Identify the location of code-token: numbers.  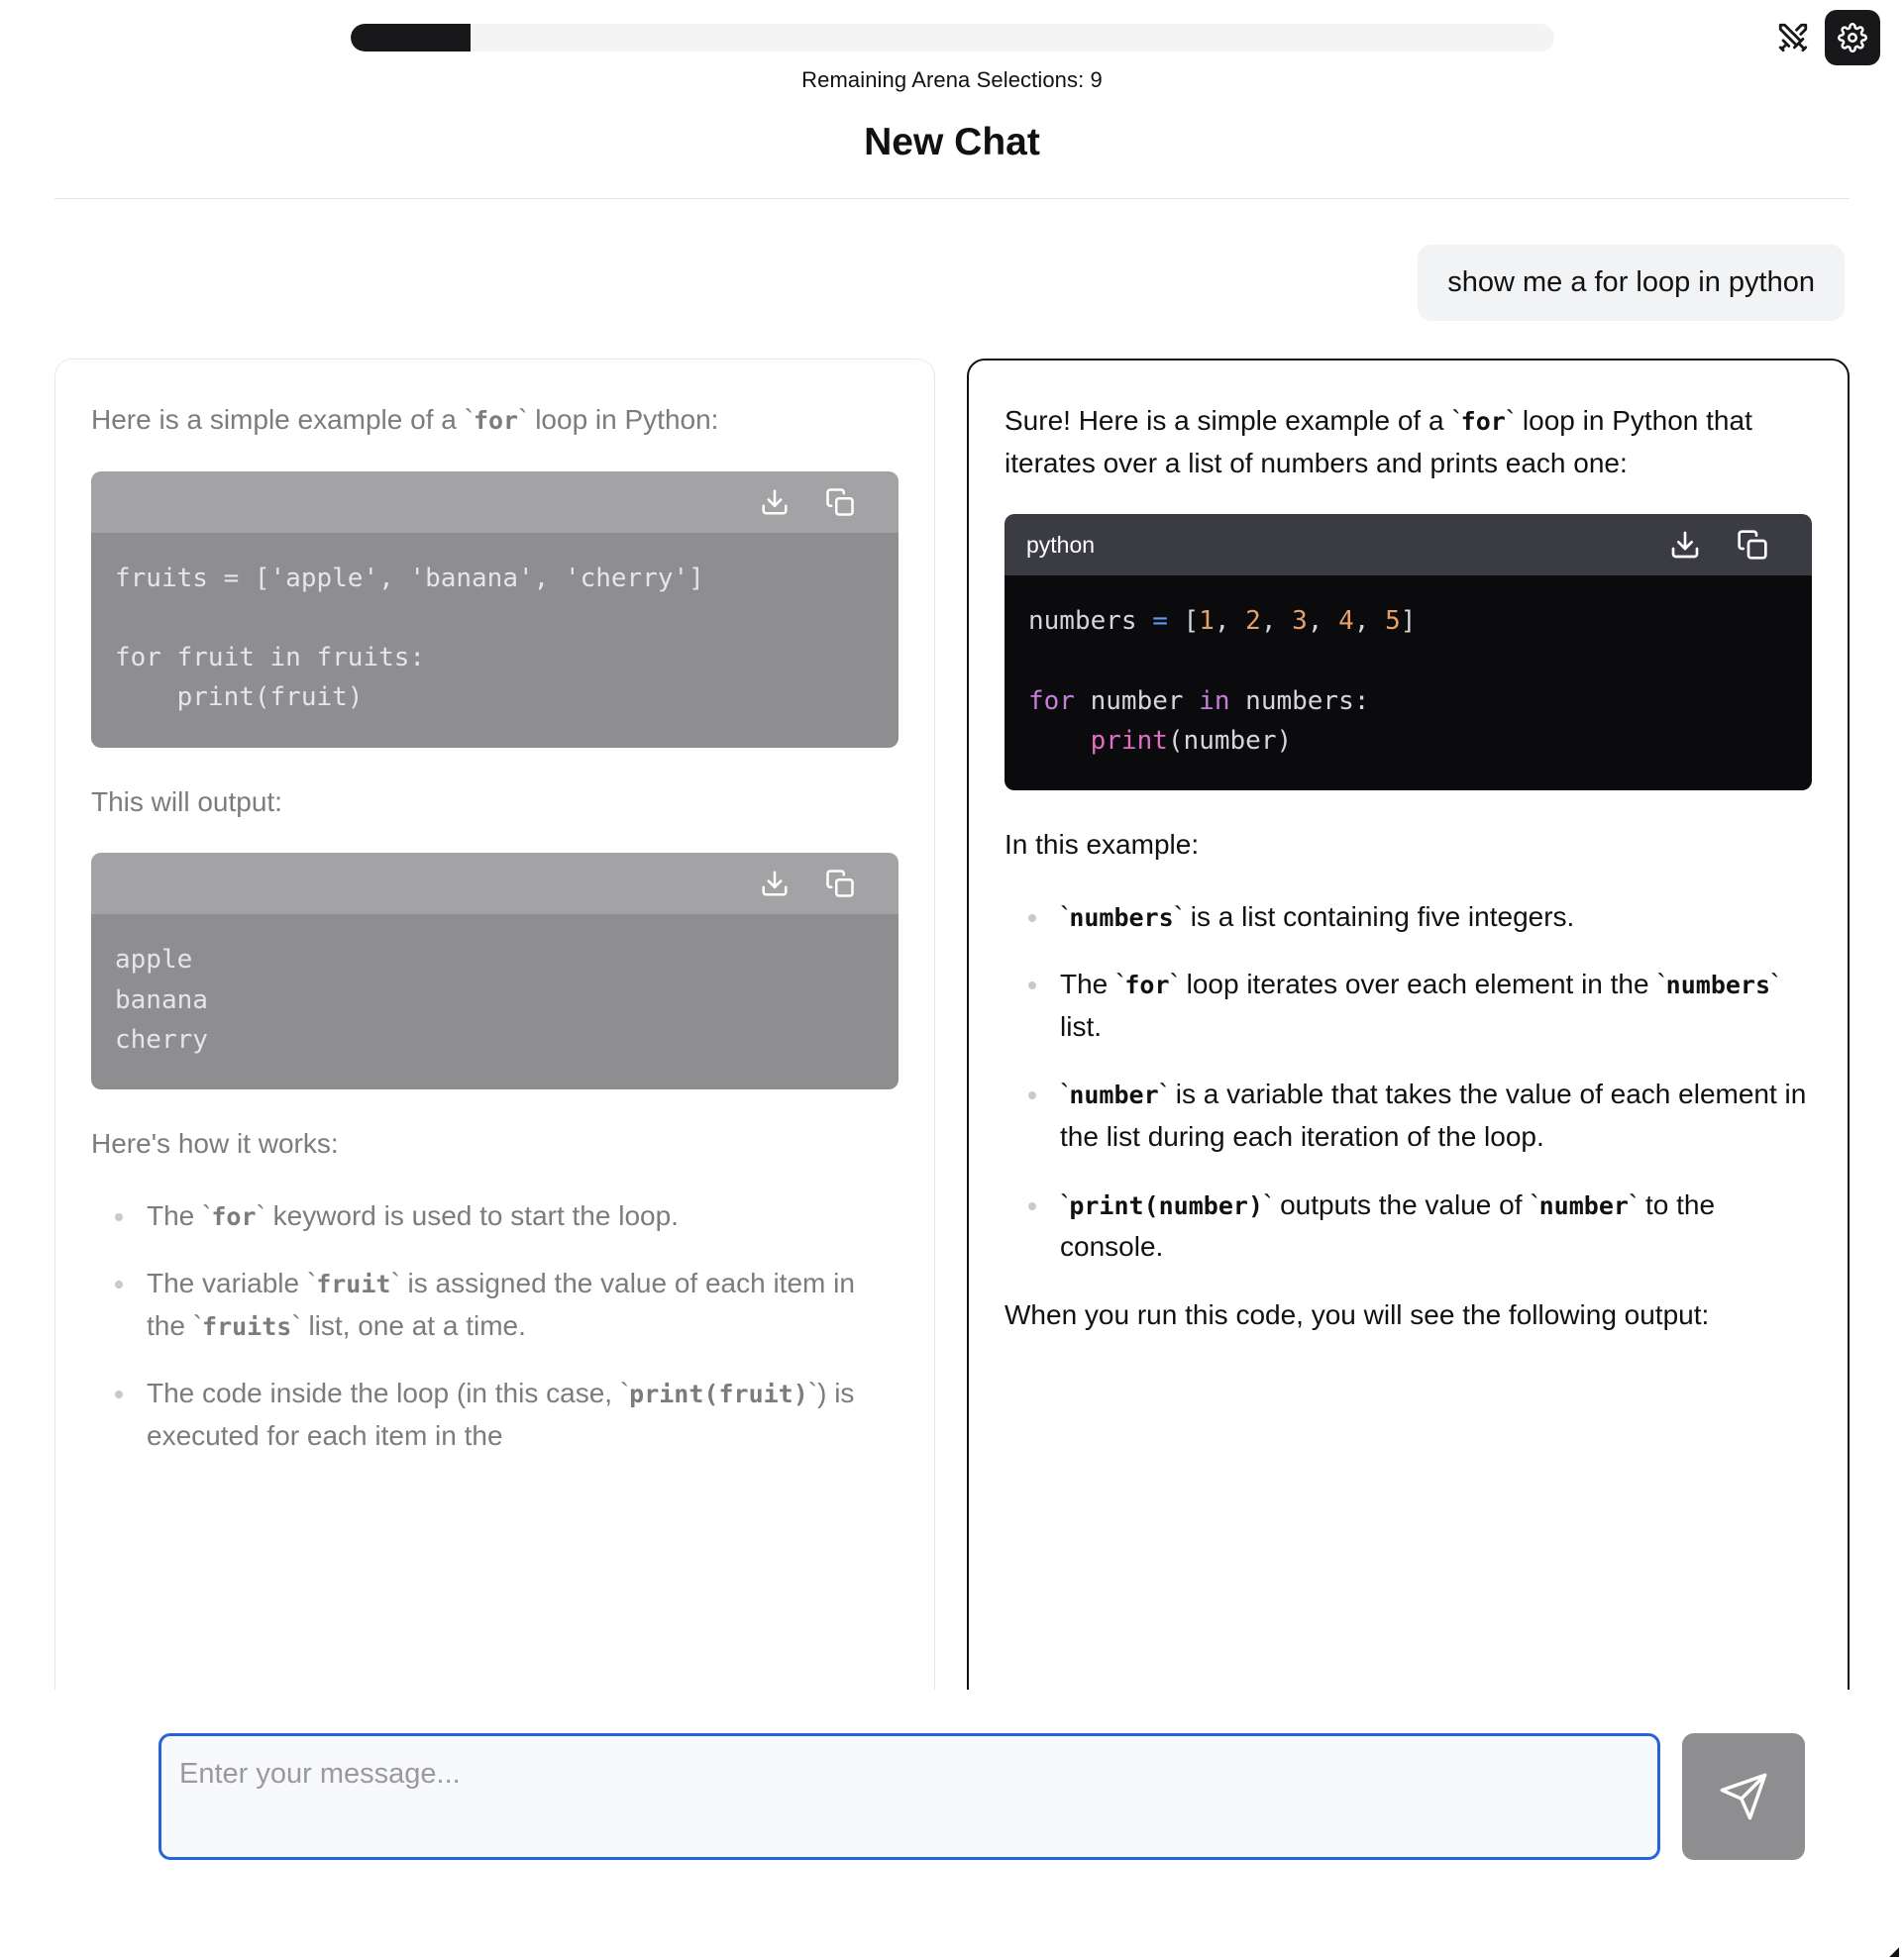
(1090, 621).